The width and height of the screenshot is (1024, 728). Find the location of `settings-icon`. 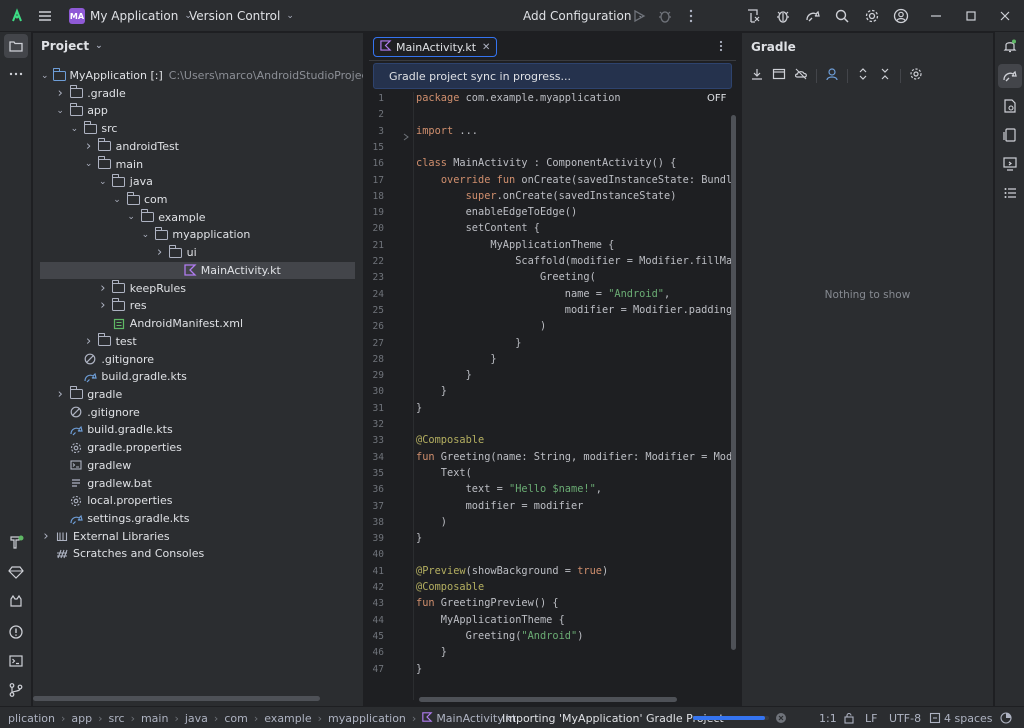

settings-icon is located at coordinates (872, 16).